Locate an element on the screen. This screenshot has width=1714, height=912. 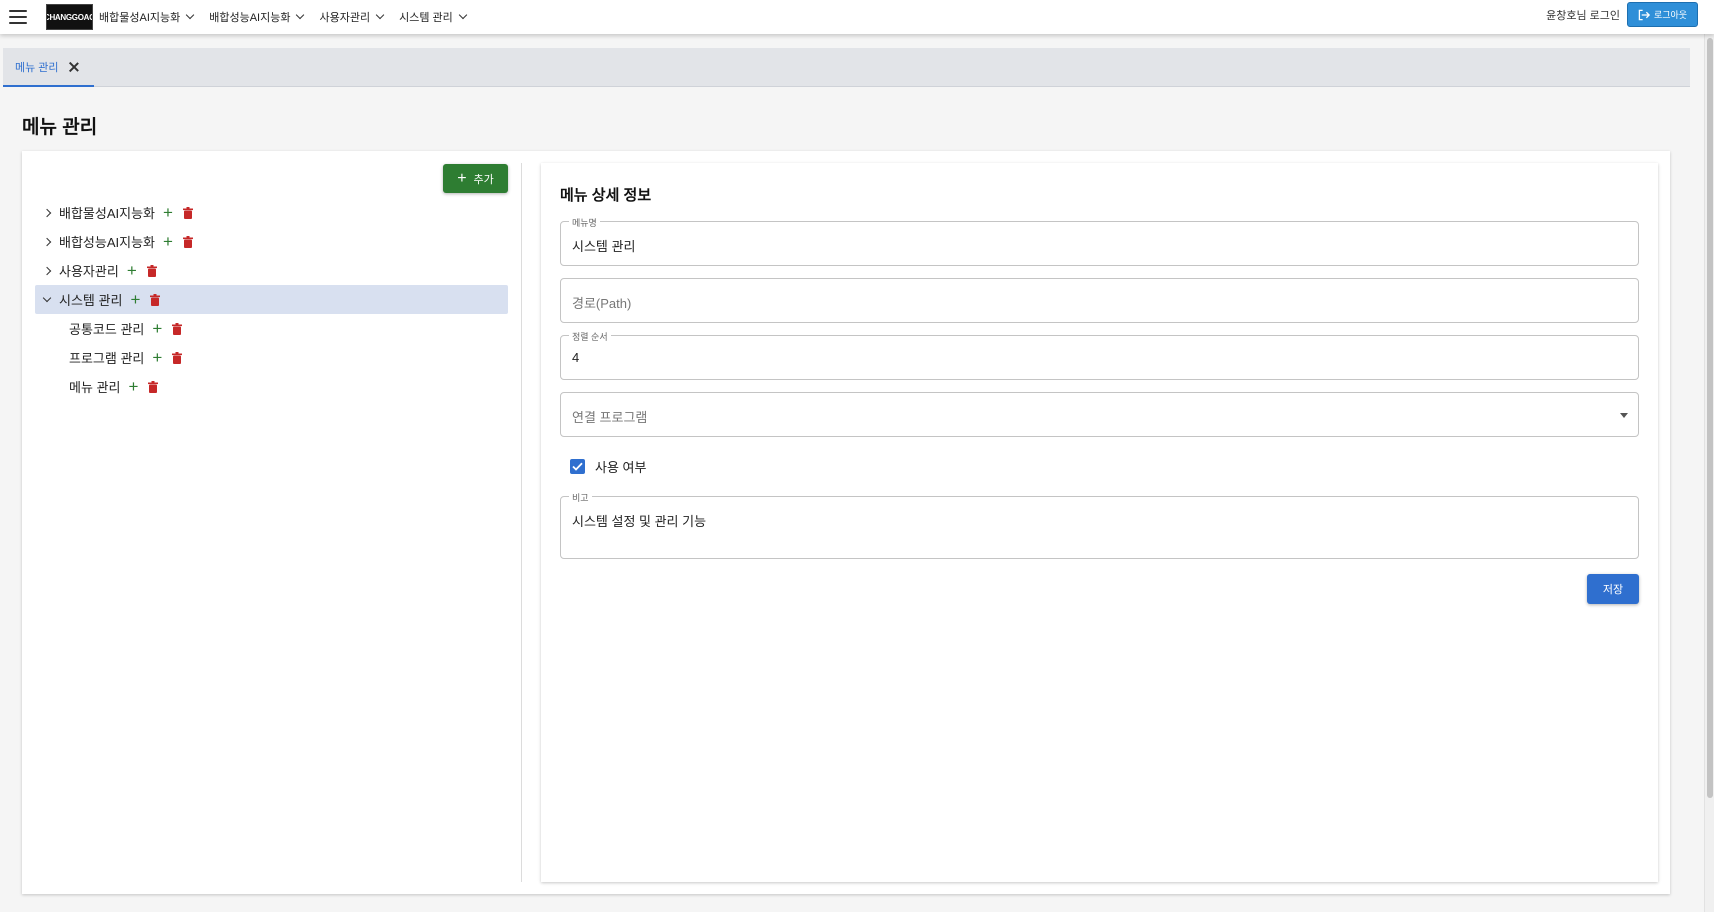
collapse-toggle is located at coordinates (47, 297).